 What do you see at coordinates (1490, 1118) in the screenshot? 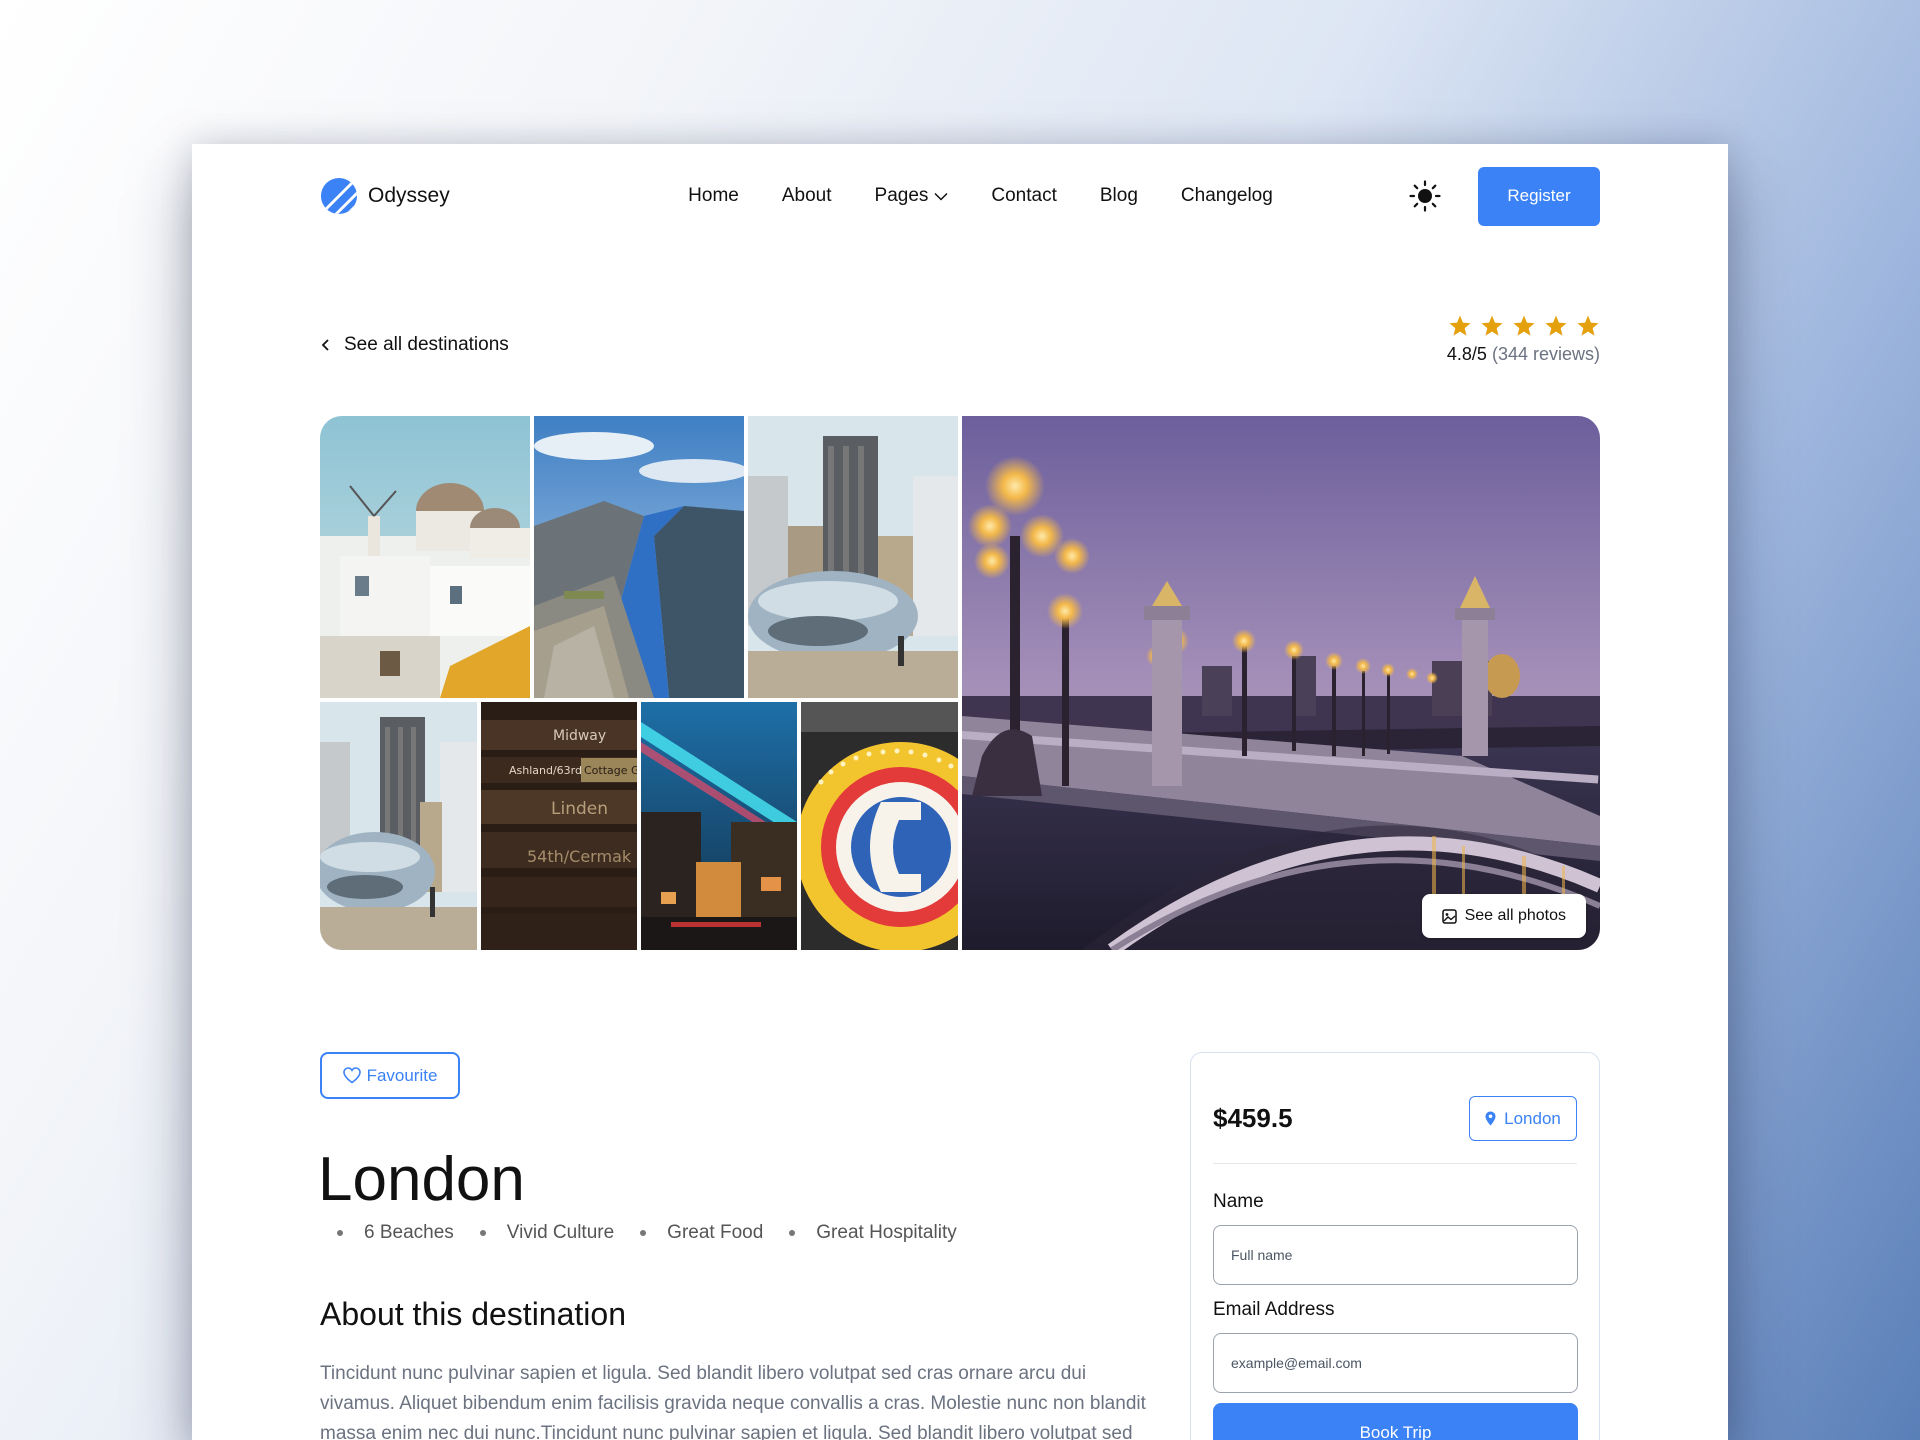
I see `map-pin-icon` at bounding box center [1490, 1118].